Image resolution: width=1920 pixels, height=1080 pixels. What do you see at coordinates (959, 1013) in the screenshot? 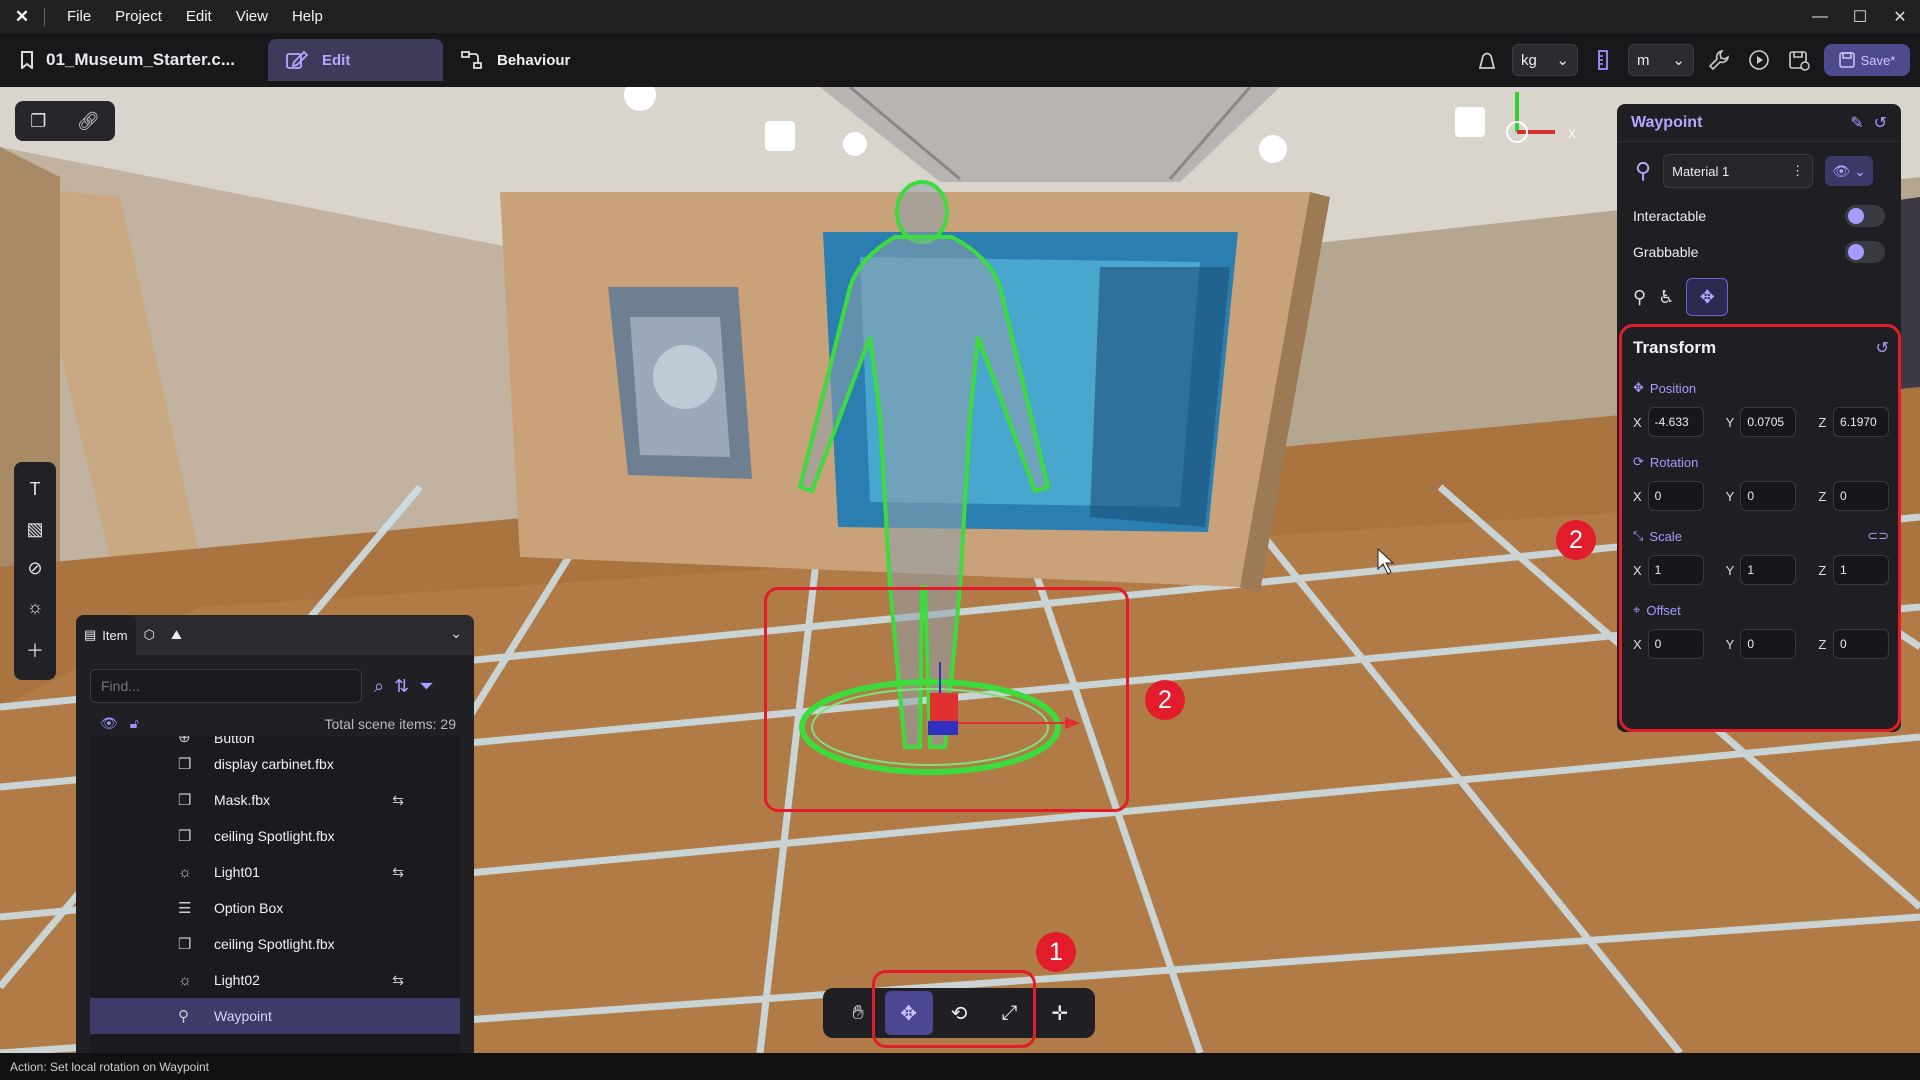
I see `rotate-tool-button: ⟲` at bounding box center [959, 1013].